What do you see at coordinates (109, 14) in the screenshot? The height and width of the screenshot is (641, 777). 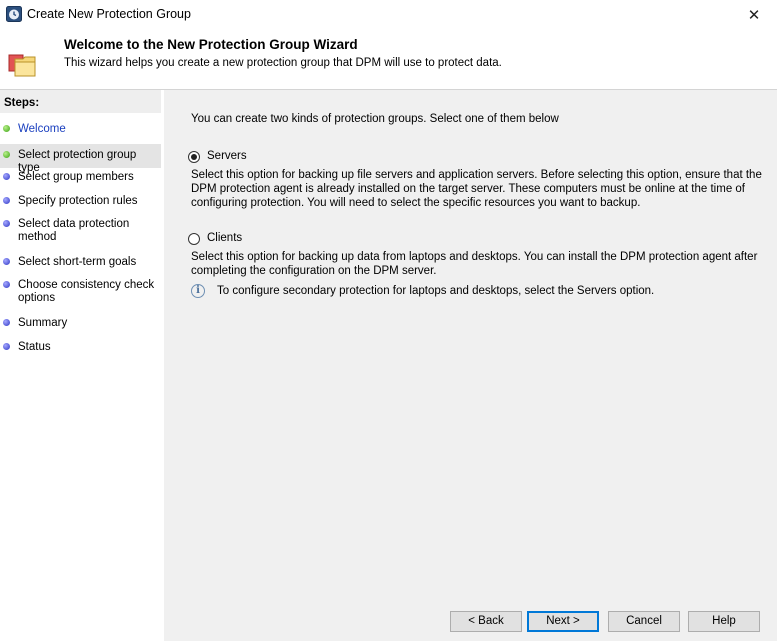 I see `window-title: Create New Protection Group` at bounding box center [109, 14].